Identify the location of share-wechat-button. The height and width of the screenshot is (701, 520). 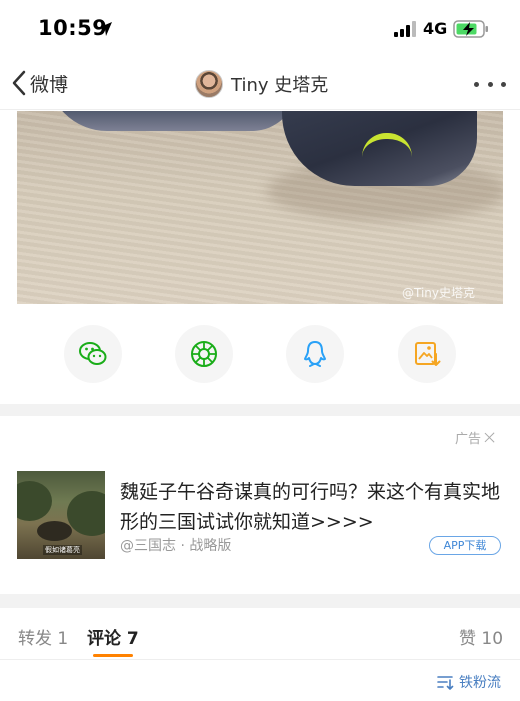
(93, 354).